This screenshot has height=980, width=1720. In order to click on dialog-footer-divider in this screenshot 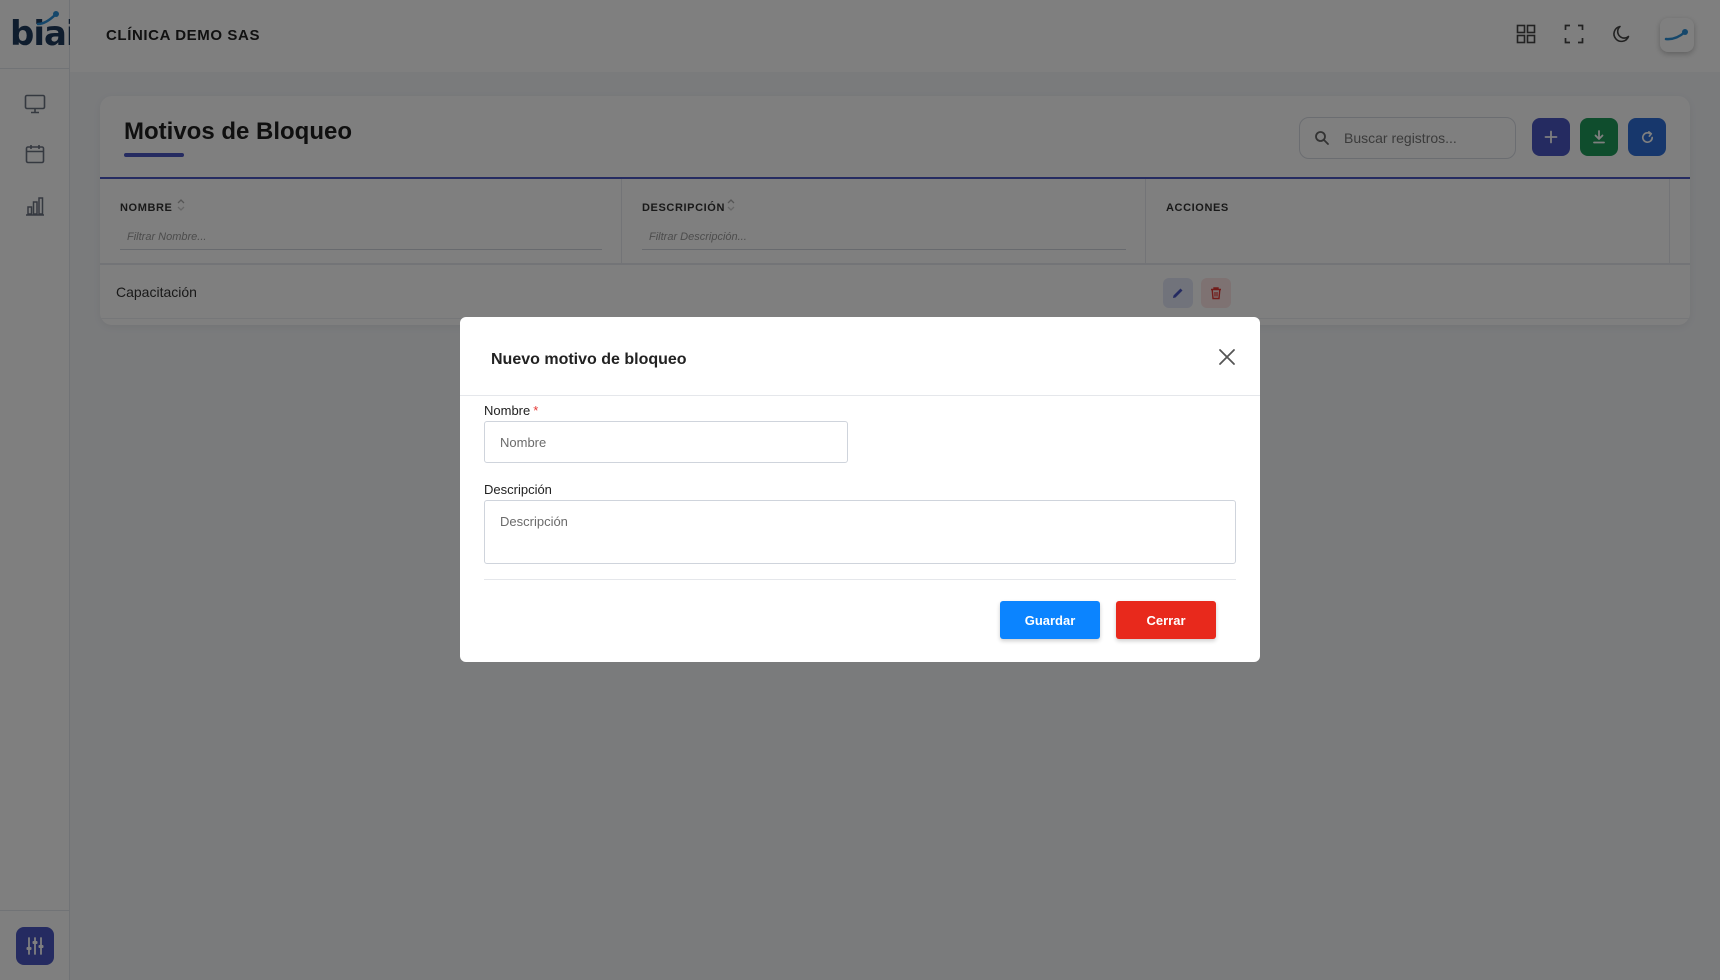, I will do `click(860, 579)`.